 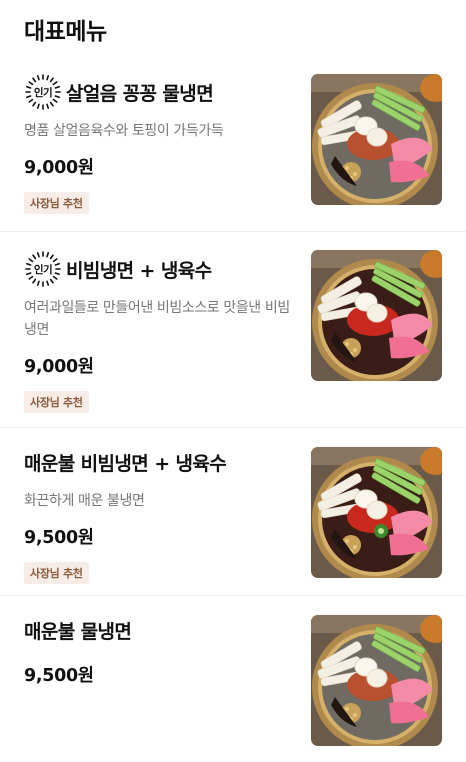 I want to click on menu-item-name: 매운불 물냉면, so click(x=78, y=631).